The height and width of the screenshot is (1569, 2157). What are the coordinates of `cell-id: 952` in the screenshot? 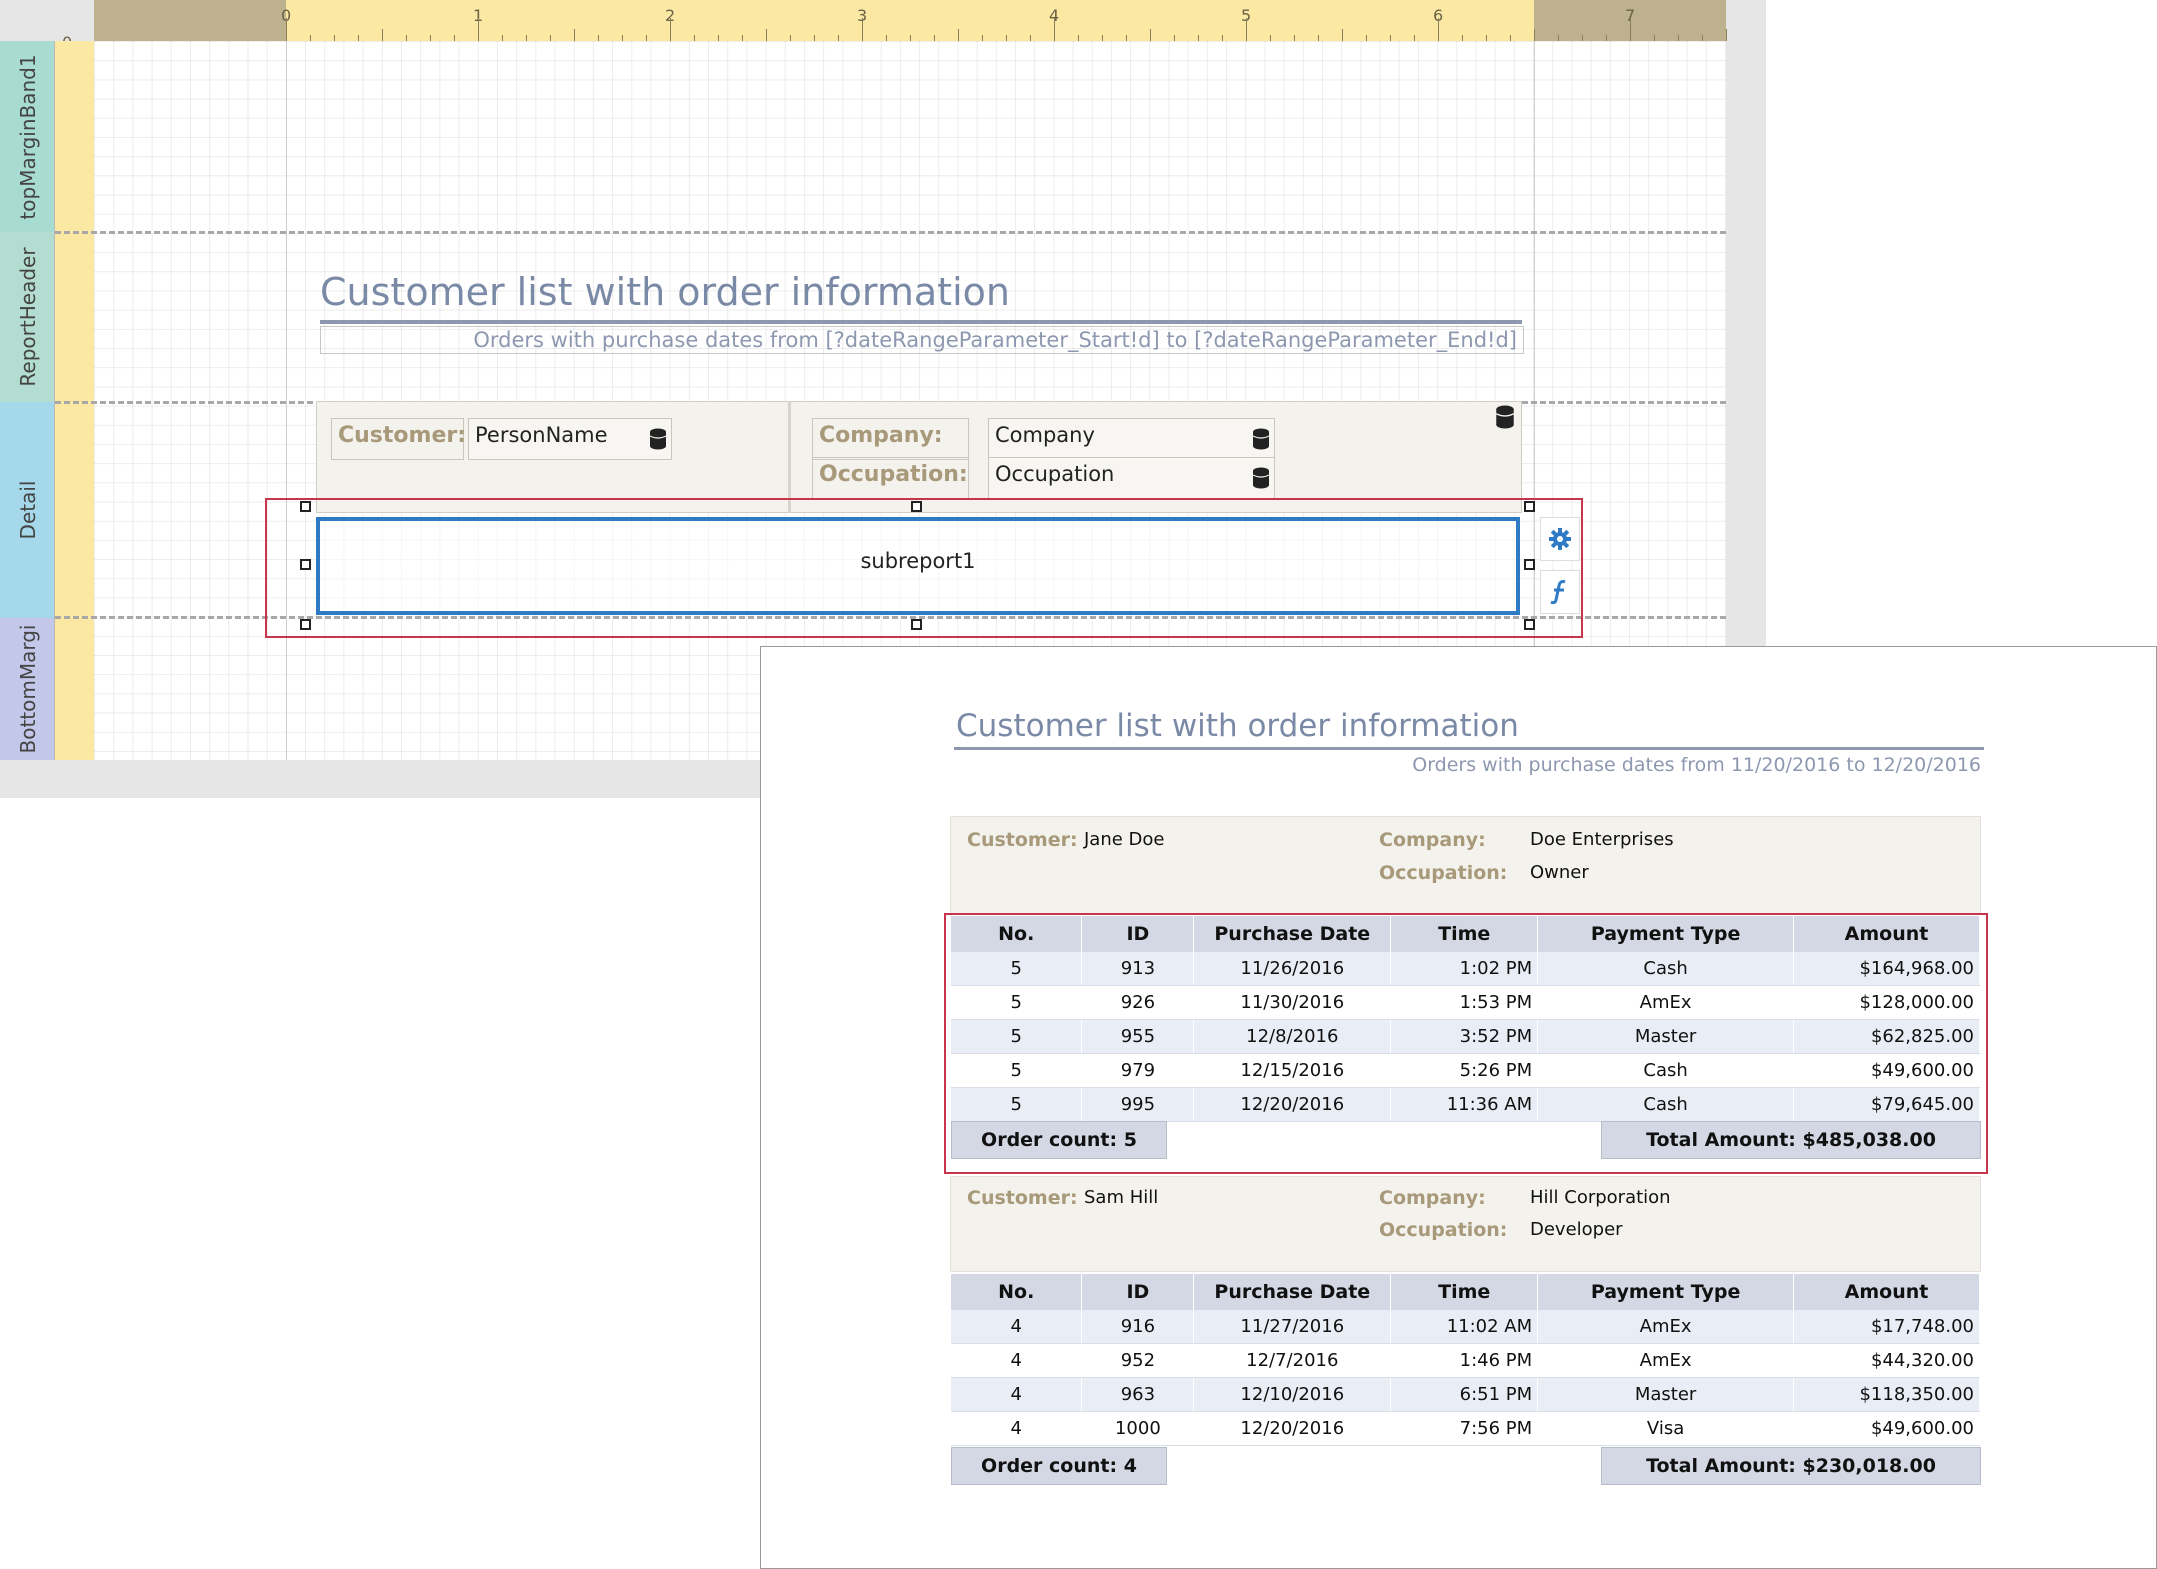 It's located at (1138, 1360).